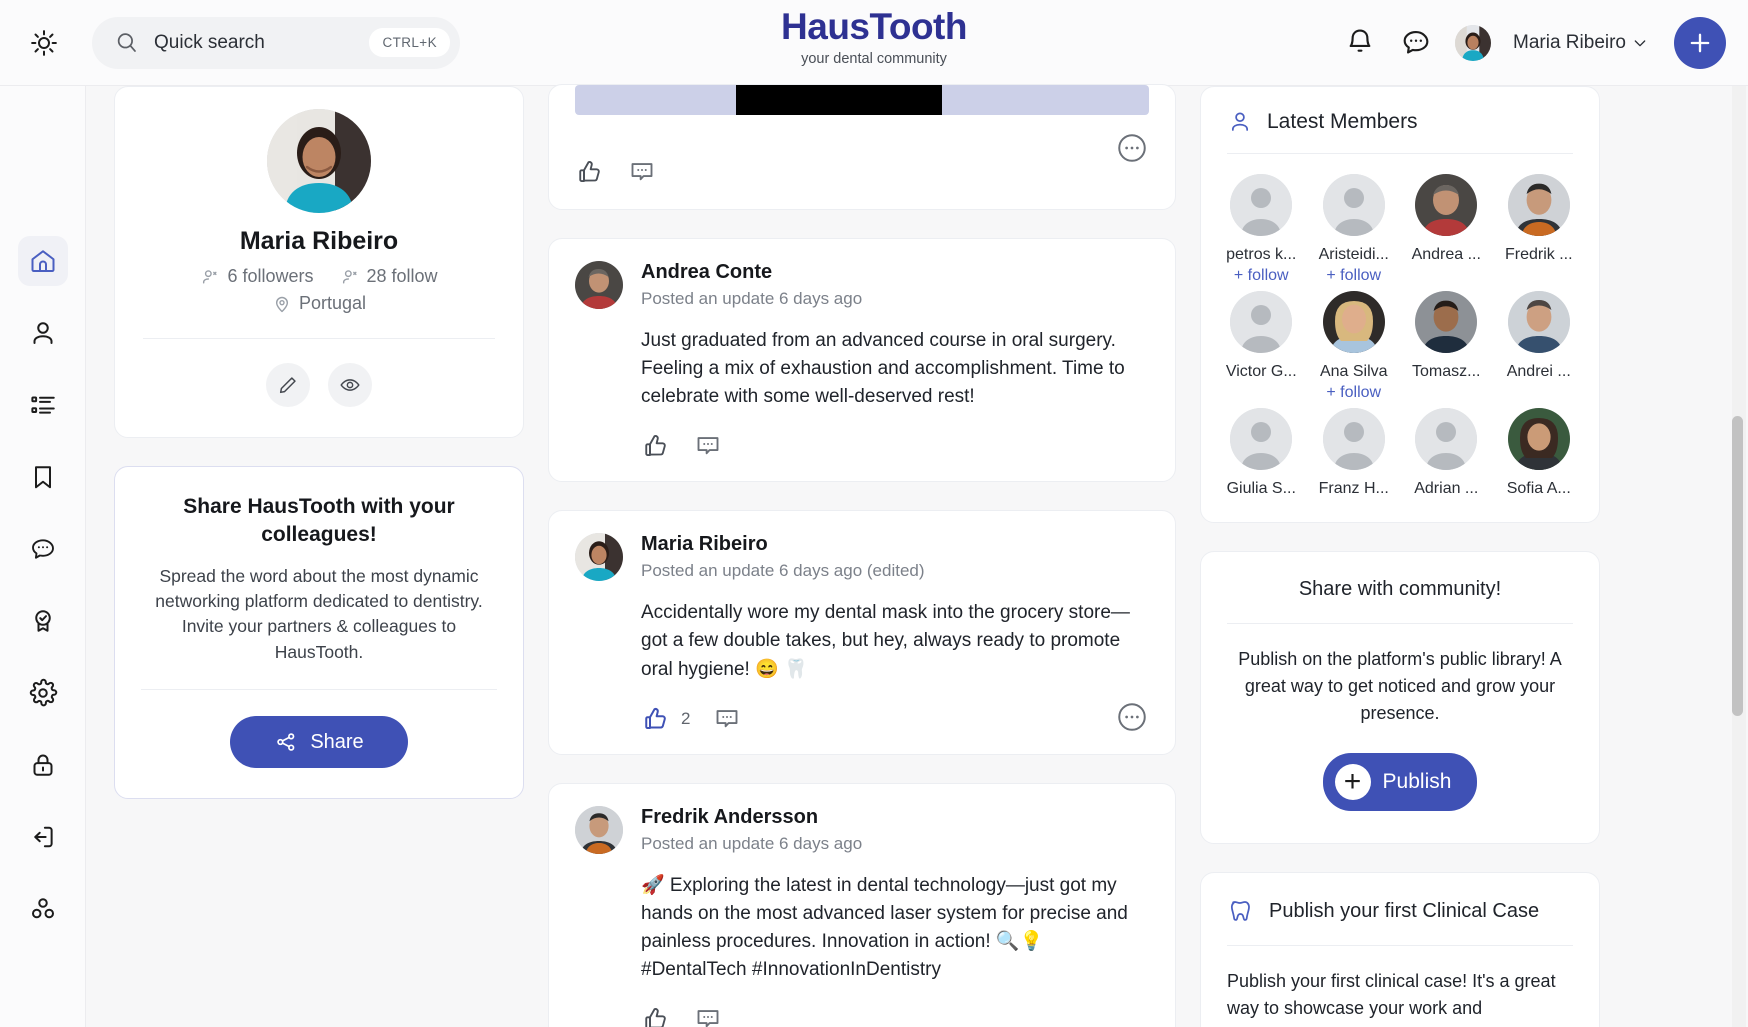 The width and height of the screenshot is (1748, 1027). What do you see at coordinates (43, 621) in the screenshot?
I see `sidebar-item-badges` at bounding box center [43, 621].